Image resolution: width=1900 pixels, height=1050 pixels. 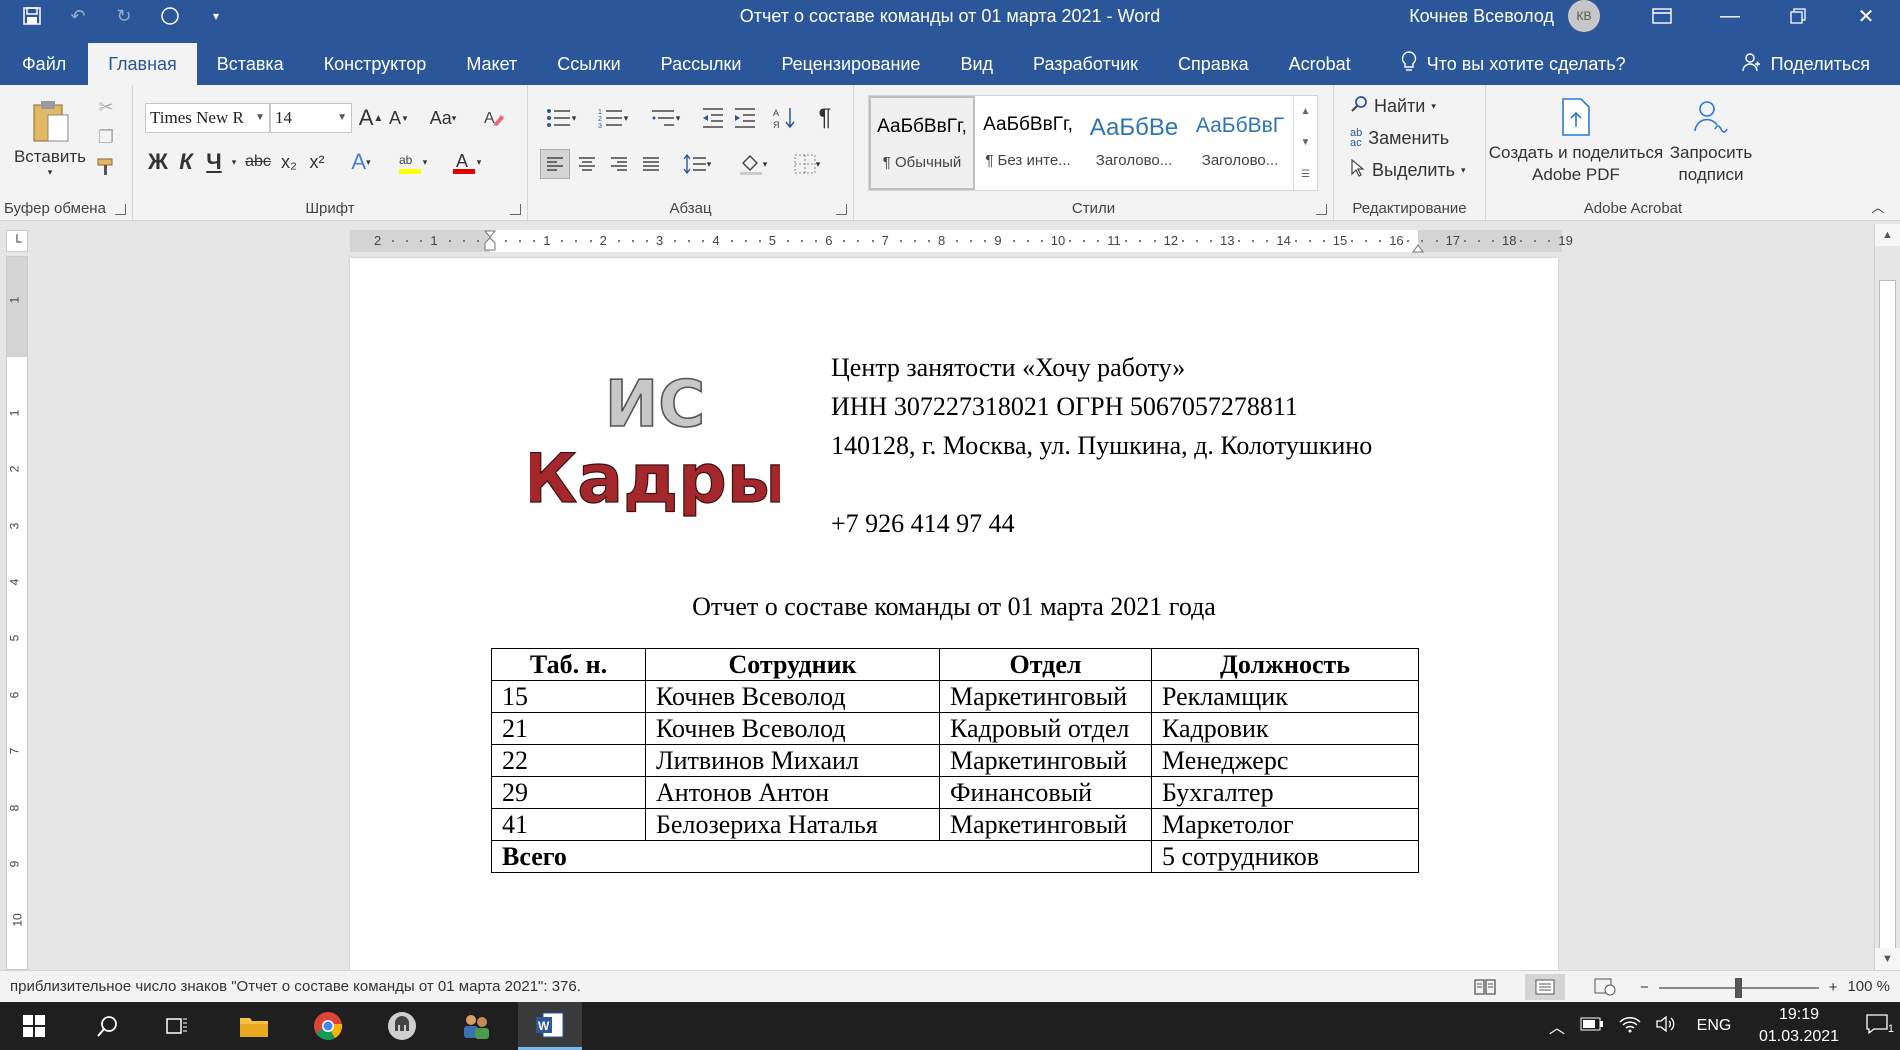 What do you see at coordinates (371, 118) in the screenshot?
I see `grow-font-button: A ▲` at bounding box center [371, 118].